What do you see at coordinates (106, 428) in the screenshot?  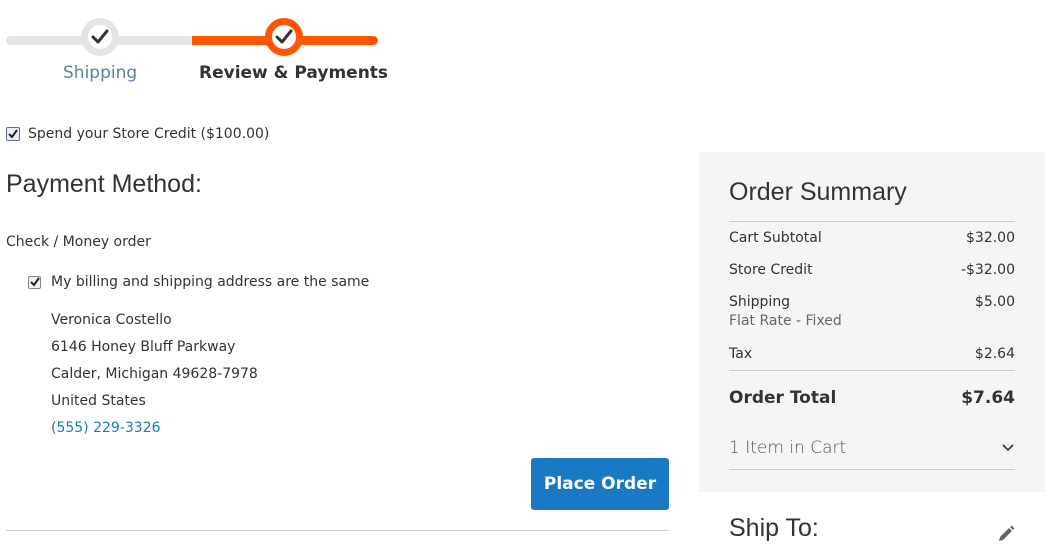 I see `address-phone-link: (555) 229-3326` at bounding box center [106, 428].